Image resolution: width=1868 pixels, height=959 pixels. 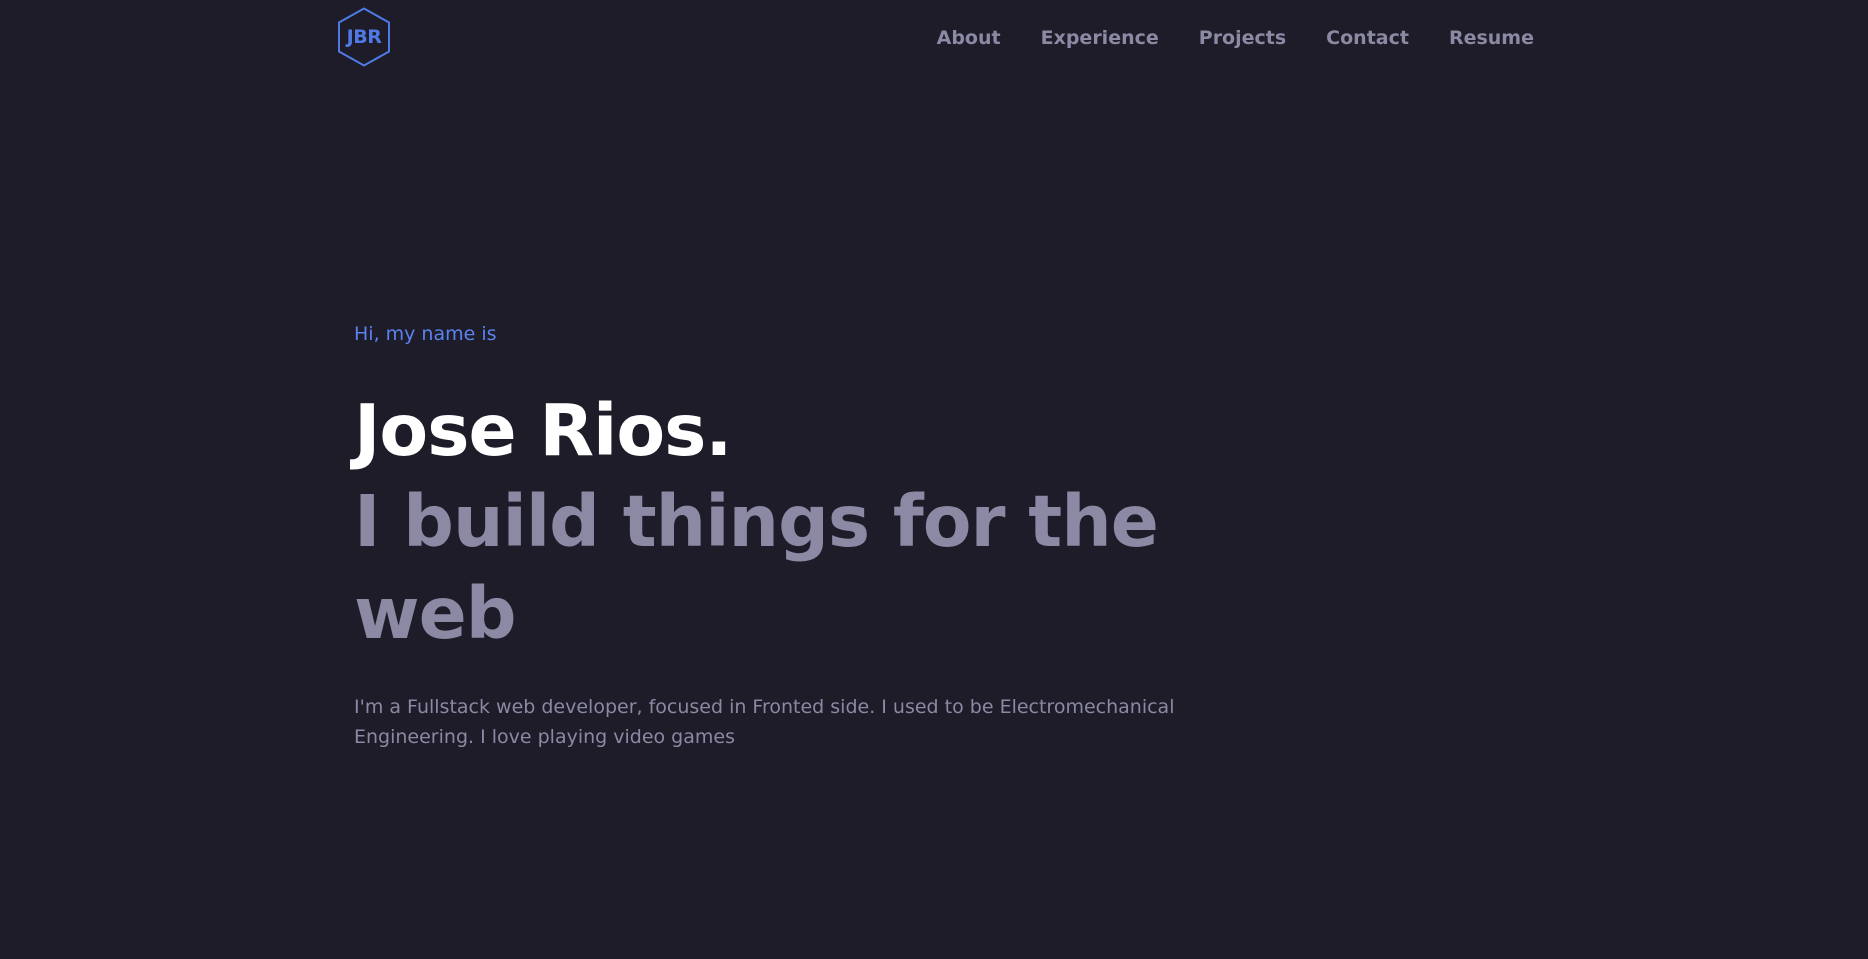 I want to click on nav-link-about: About, so click(x=969, y=38).